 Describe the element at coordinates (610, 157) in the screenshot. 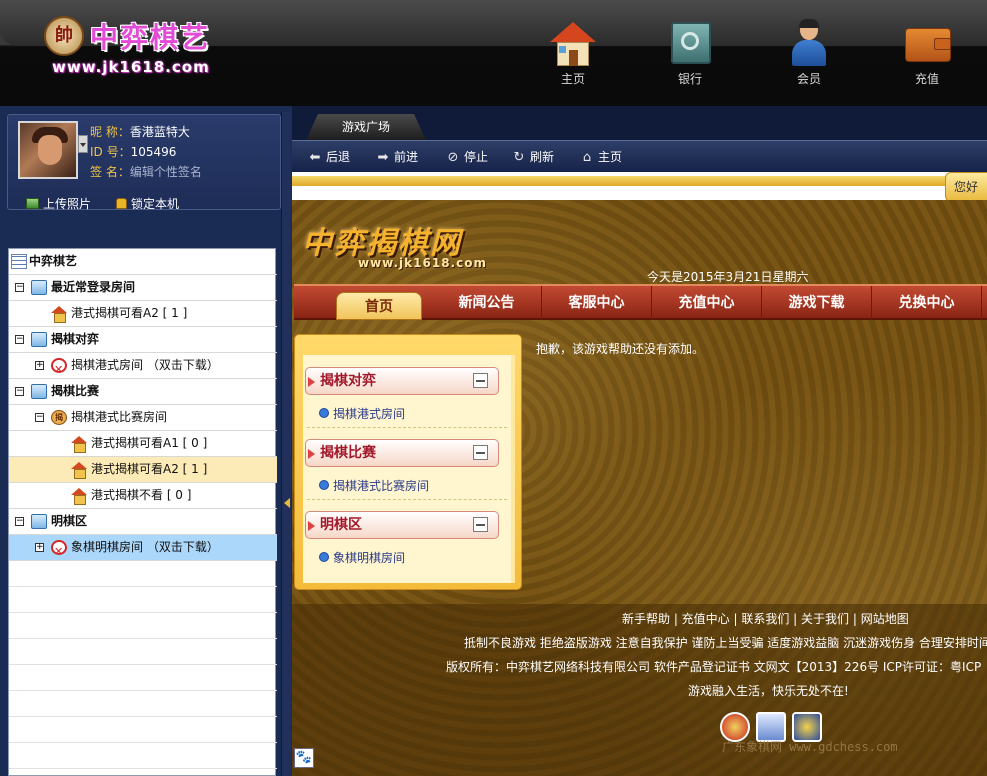

I see `home-label: 主页` at that location.